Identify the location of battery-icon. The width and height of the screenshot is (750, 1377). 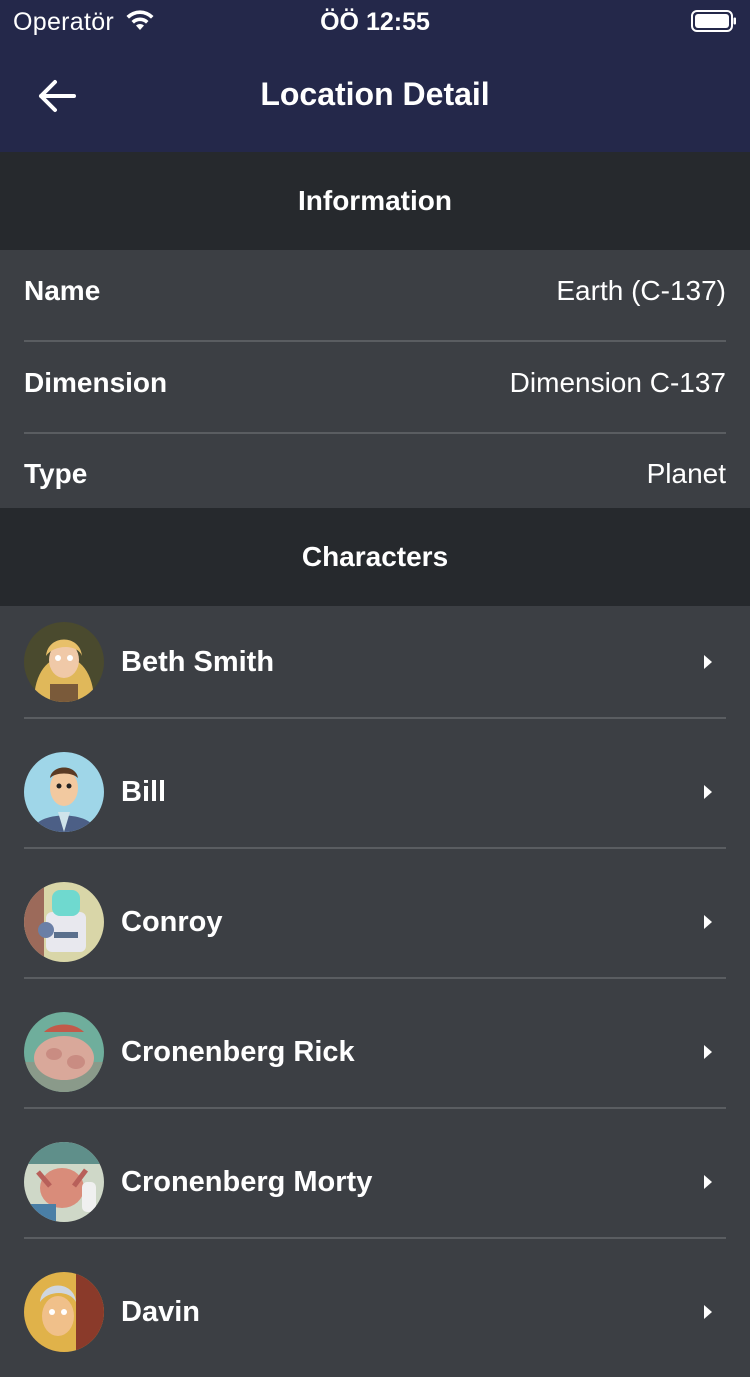
(713, 21).